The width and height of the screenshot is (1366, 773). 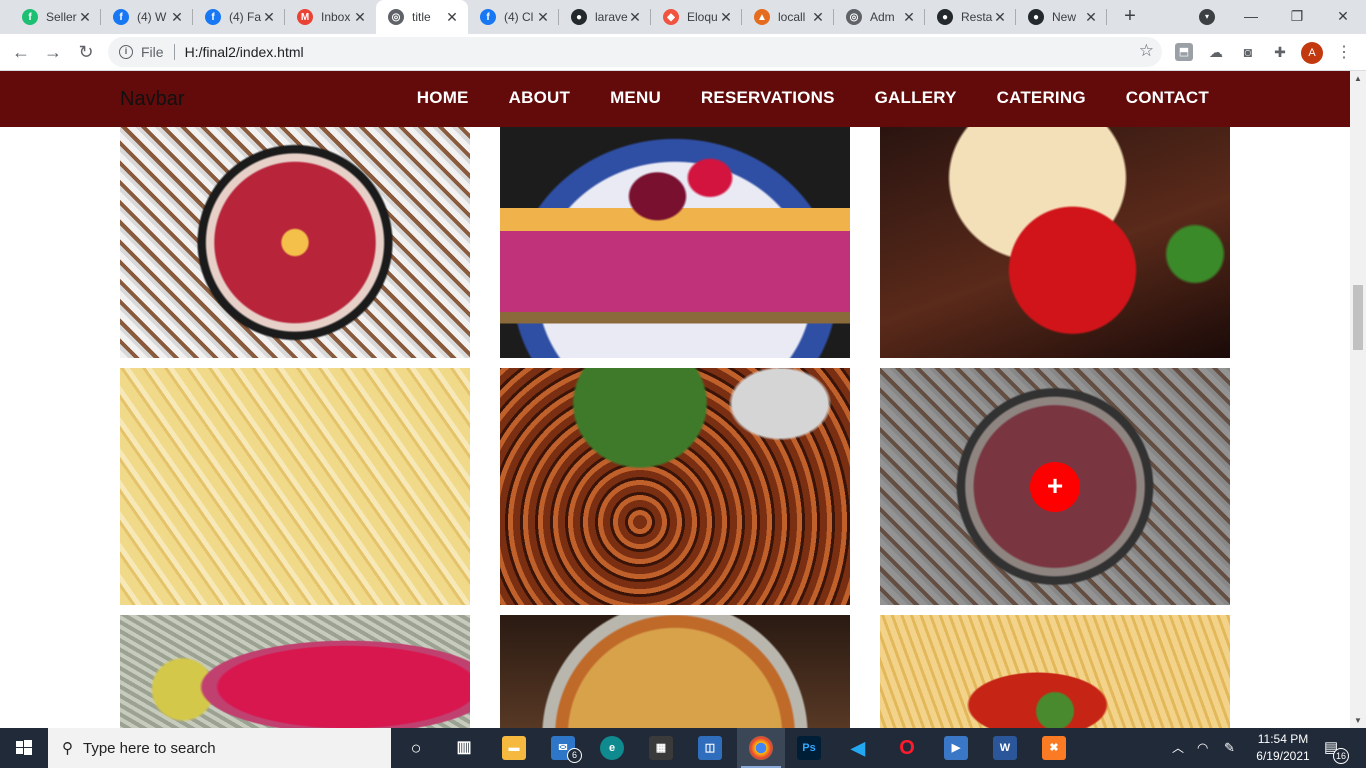 I want to click on back-button: ←, so click(x=21, y=52).